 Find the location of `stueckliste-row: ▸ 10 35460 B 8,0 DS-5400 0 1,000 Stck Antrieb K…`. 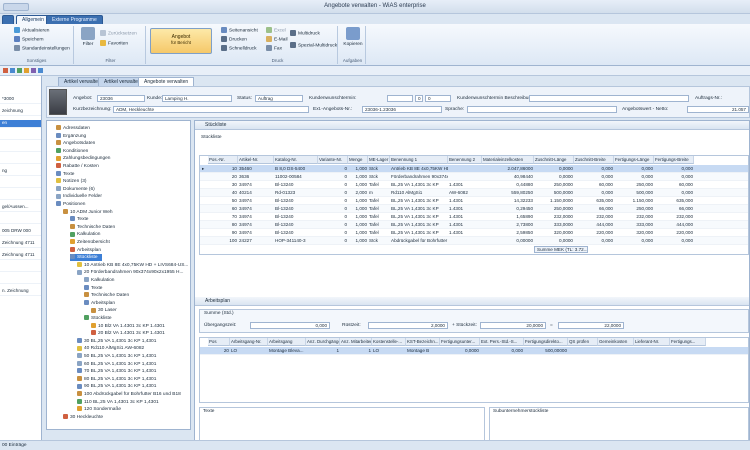

stueckliste-row: ▸ 10 35460 B 8,0 DS-5400 0 1,000 Stck Antrieb K… is located at coordinates (474, 169).